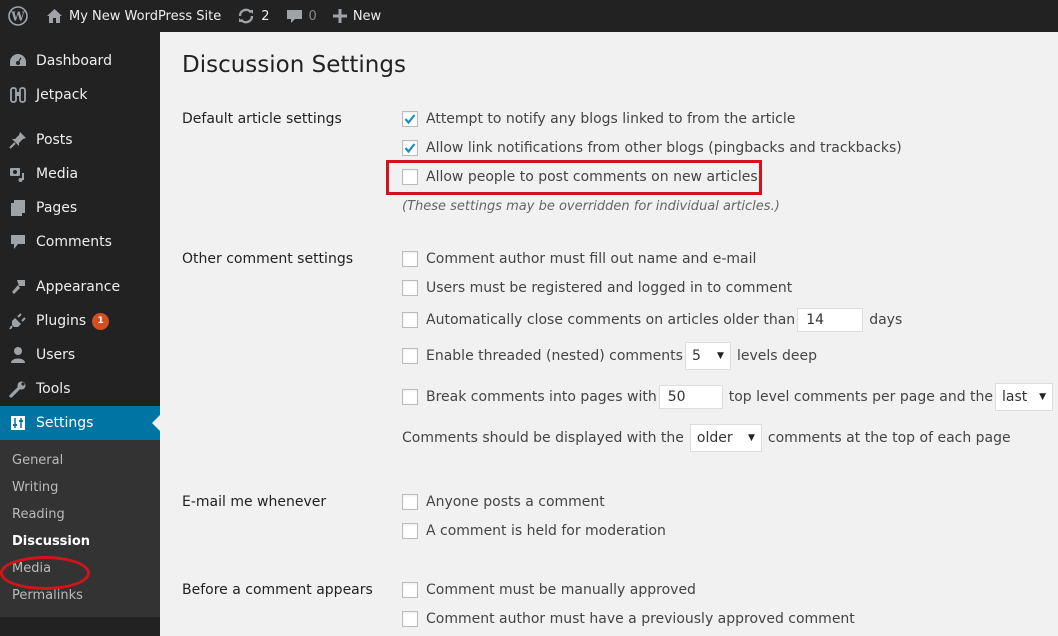  What do you see at coordinates (18, 321) in the screenshot?
I see `plugin-icon` at bounding box center [18, 321].